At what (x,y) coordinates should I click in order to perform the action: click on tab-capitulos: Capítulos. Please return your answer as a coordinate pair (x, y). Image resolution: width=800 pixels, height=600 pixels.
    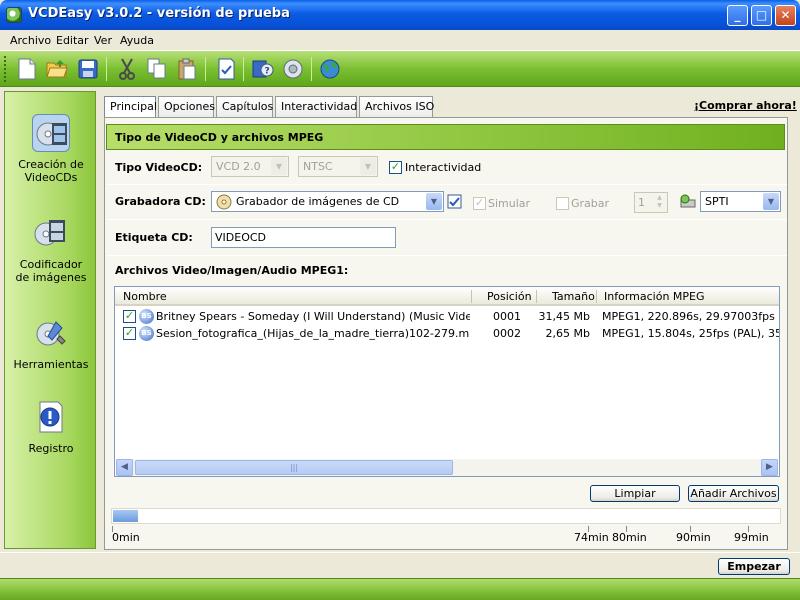
    Looking at the image, I should click on (244, 106).